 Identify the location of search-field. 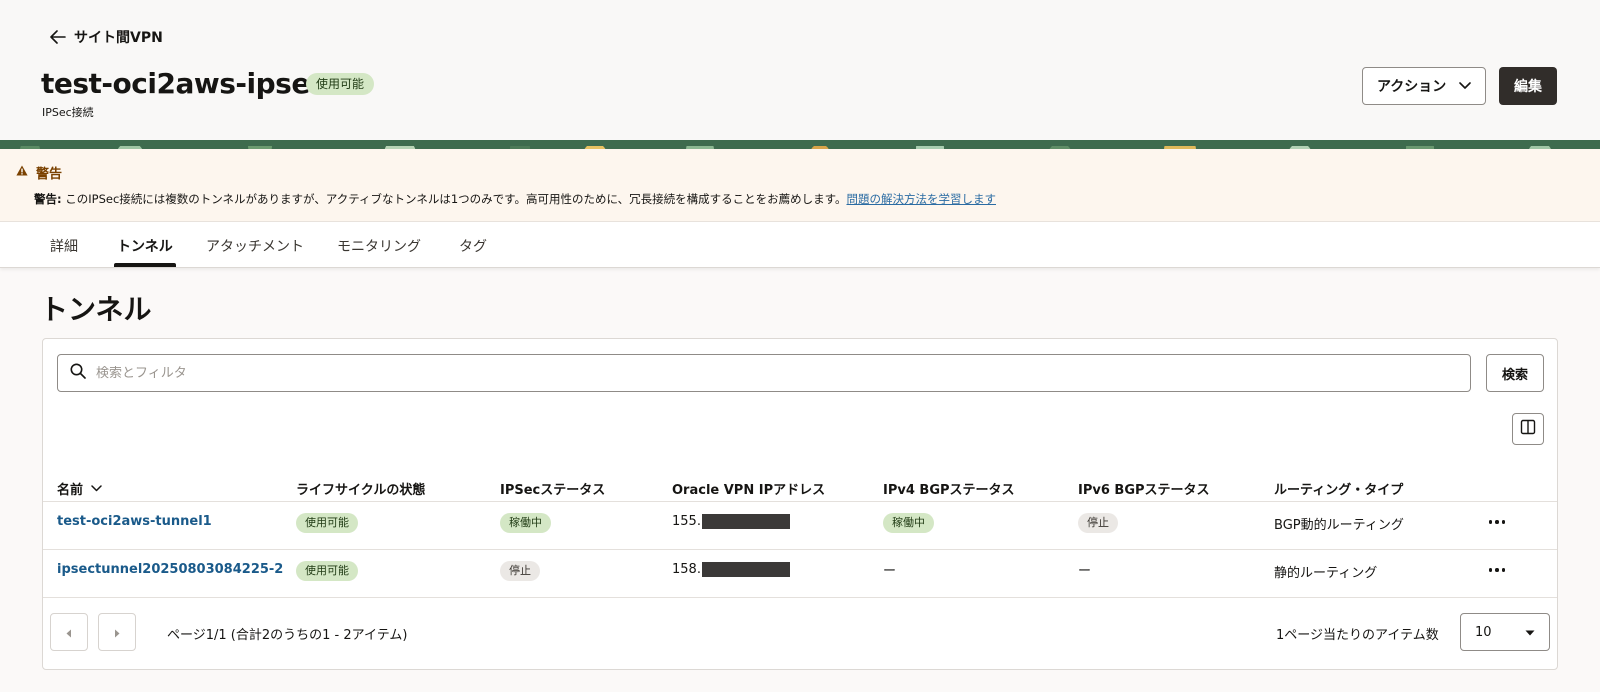
(764, 373).